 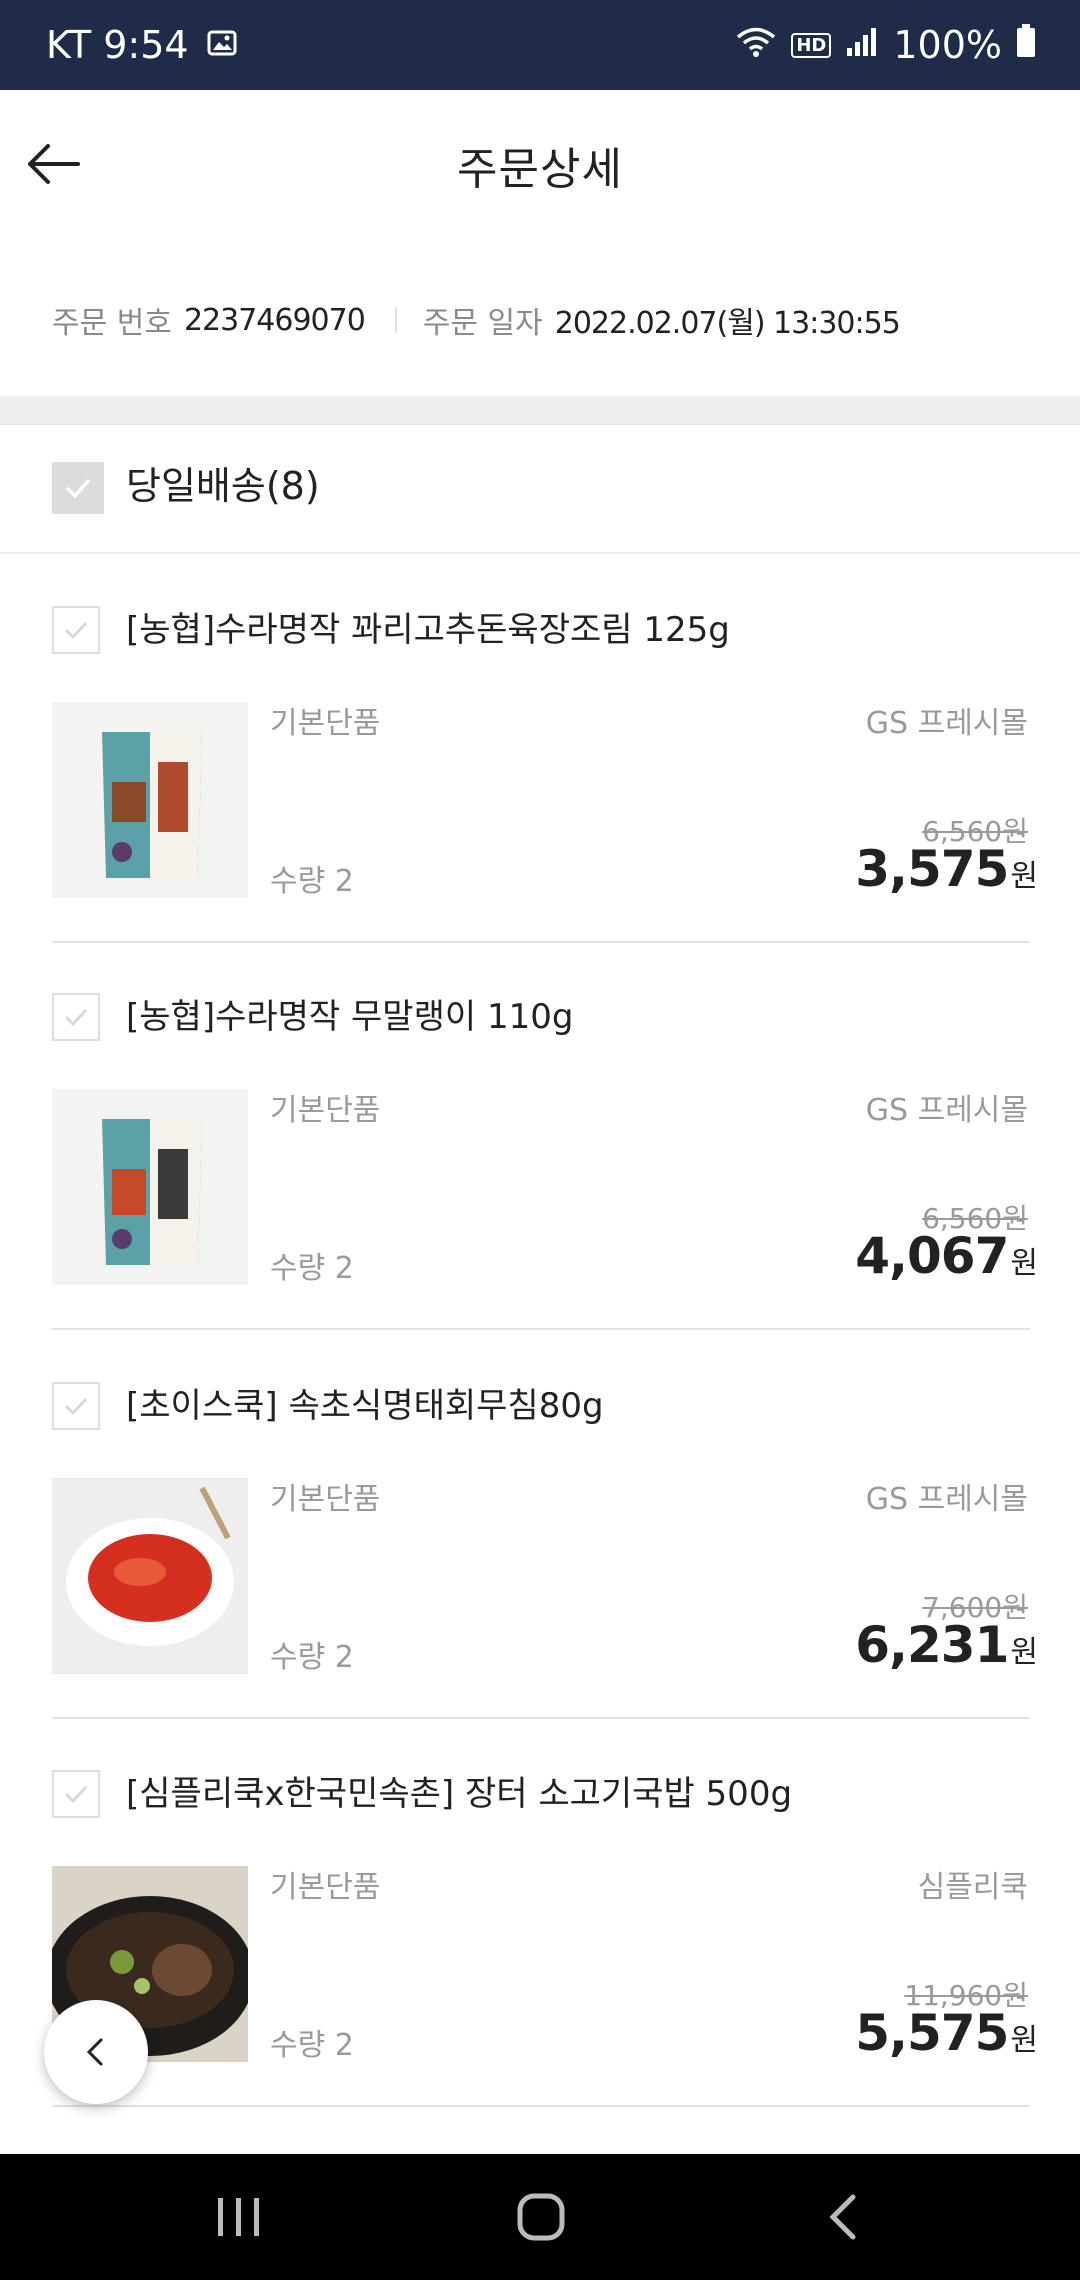 I want to click on system-nav-bar, so click(x=540, y=2217).